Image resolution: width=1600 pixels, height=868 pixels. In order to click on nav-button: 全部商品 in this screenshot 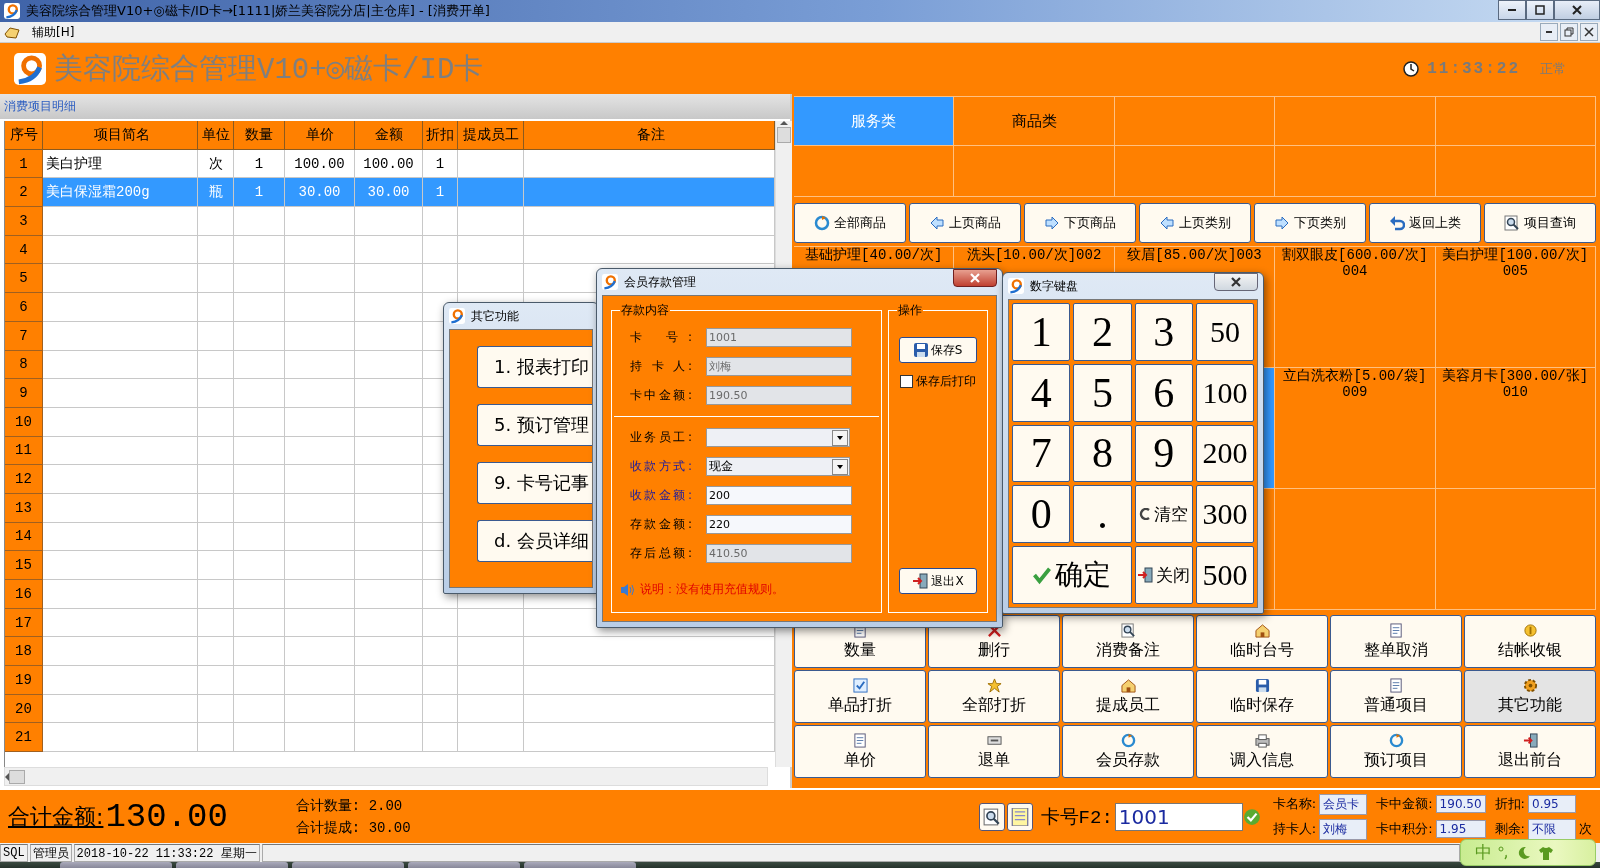, I will do `click(850, 223)`.